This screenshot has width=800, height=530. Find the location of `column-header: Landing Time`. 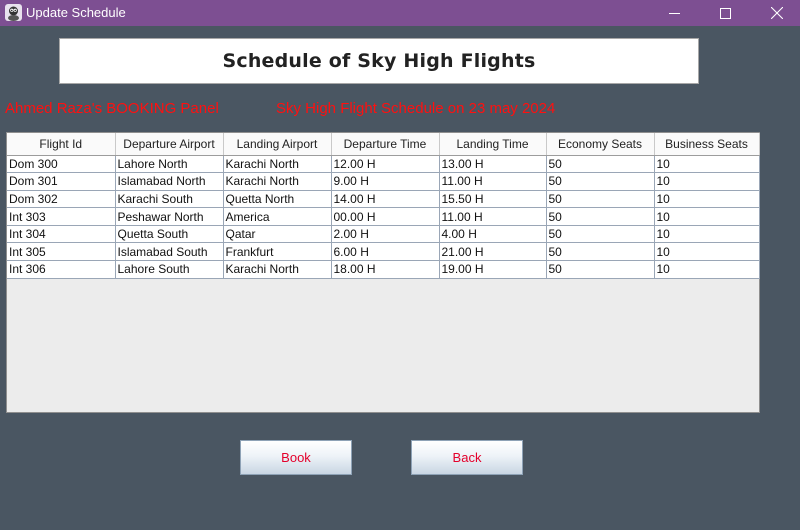

column-header: Landing Time is located at coordinates (493, 144).